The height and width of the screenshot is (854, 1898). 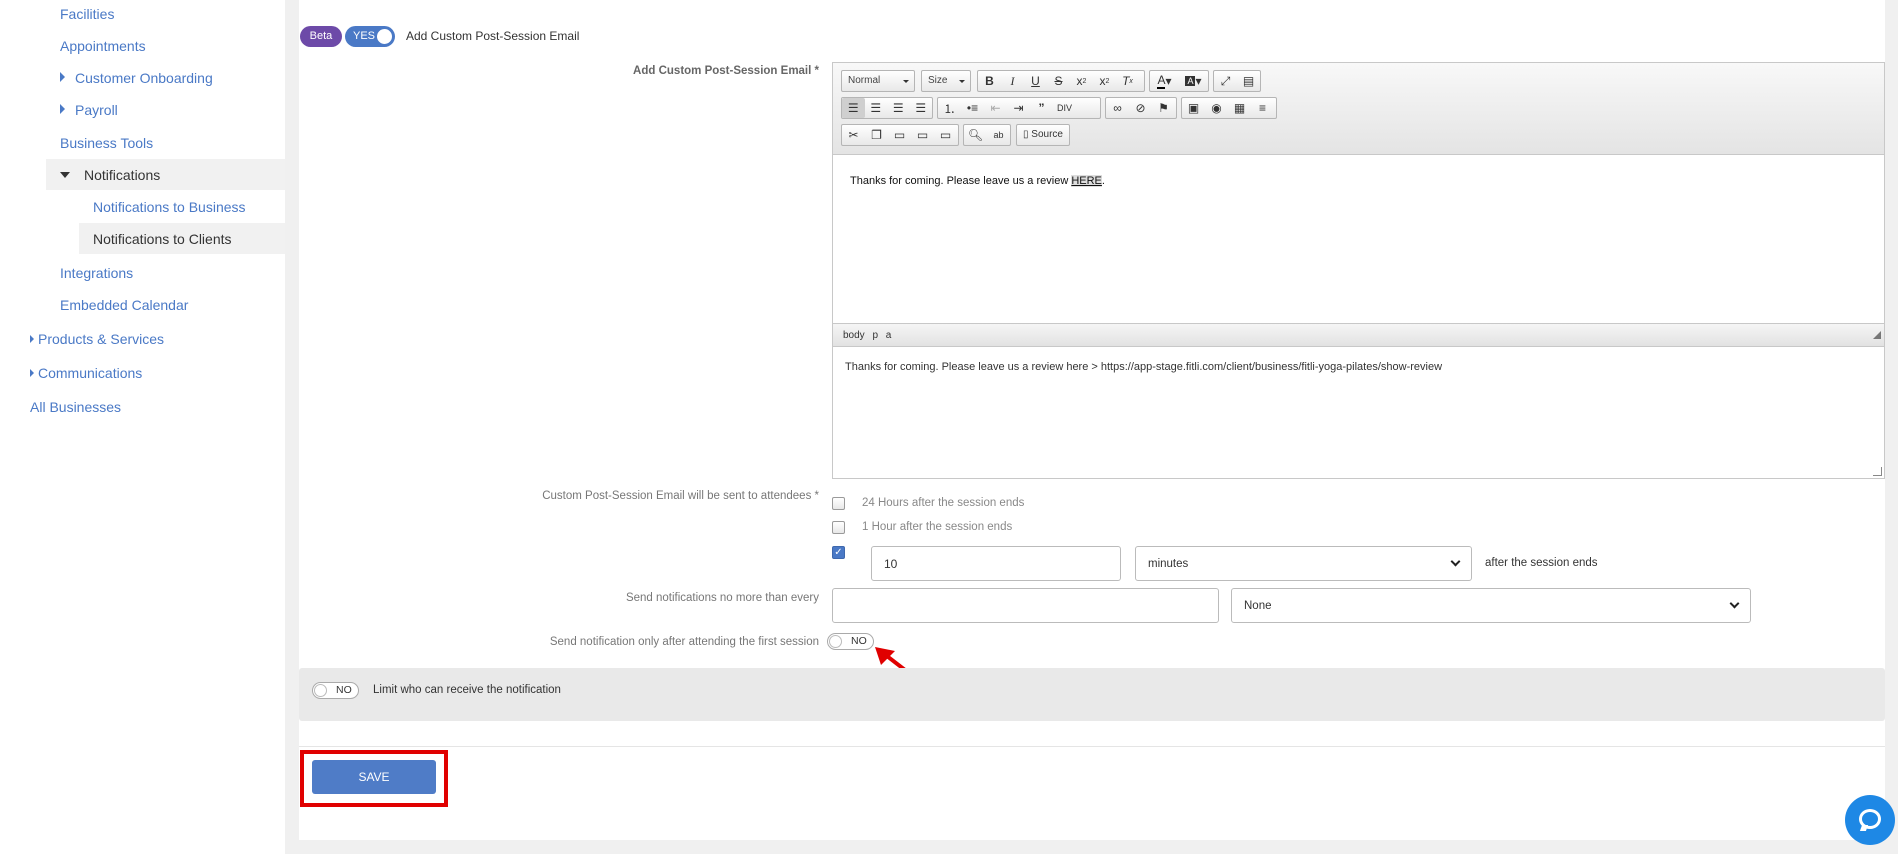 What do you see at coordinates (1491, 605) in the screenshot?
I see `frequency-unit-select: None` at bounding box center [1491, 605].